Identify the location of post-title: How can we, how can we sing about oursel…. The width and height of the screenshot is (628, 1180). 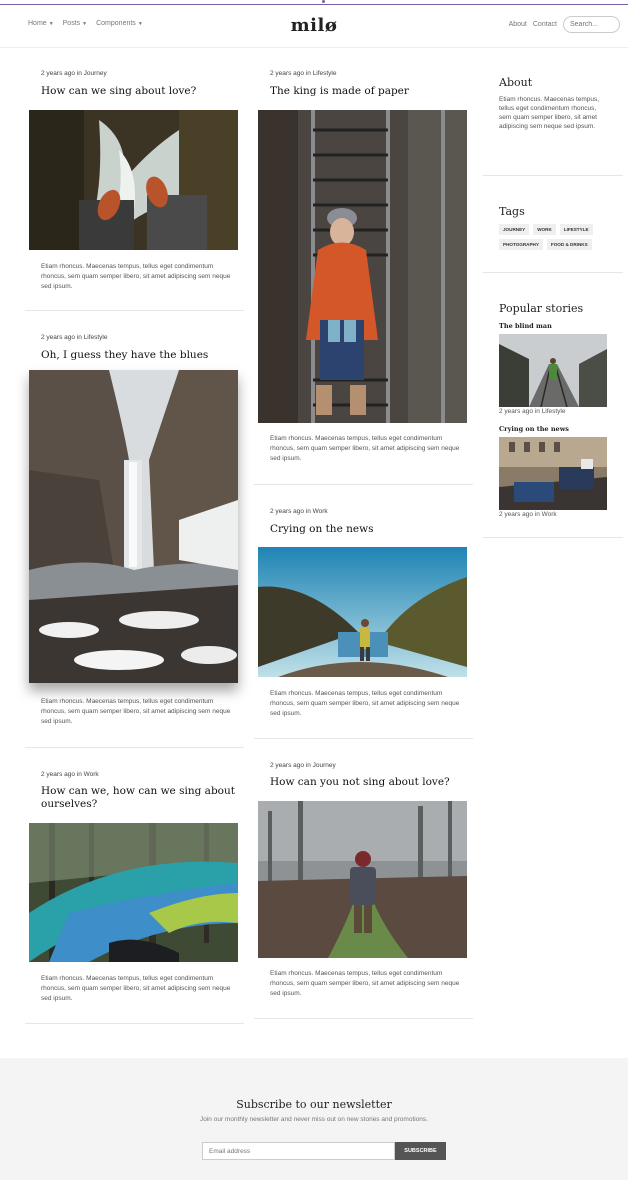
(138, 798).